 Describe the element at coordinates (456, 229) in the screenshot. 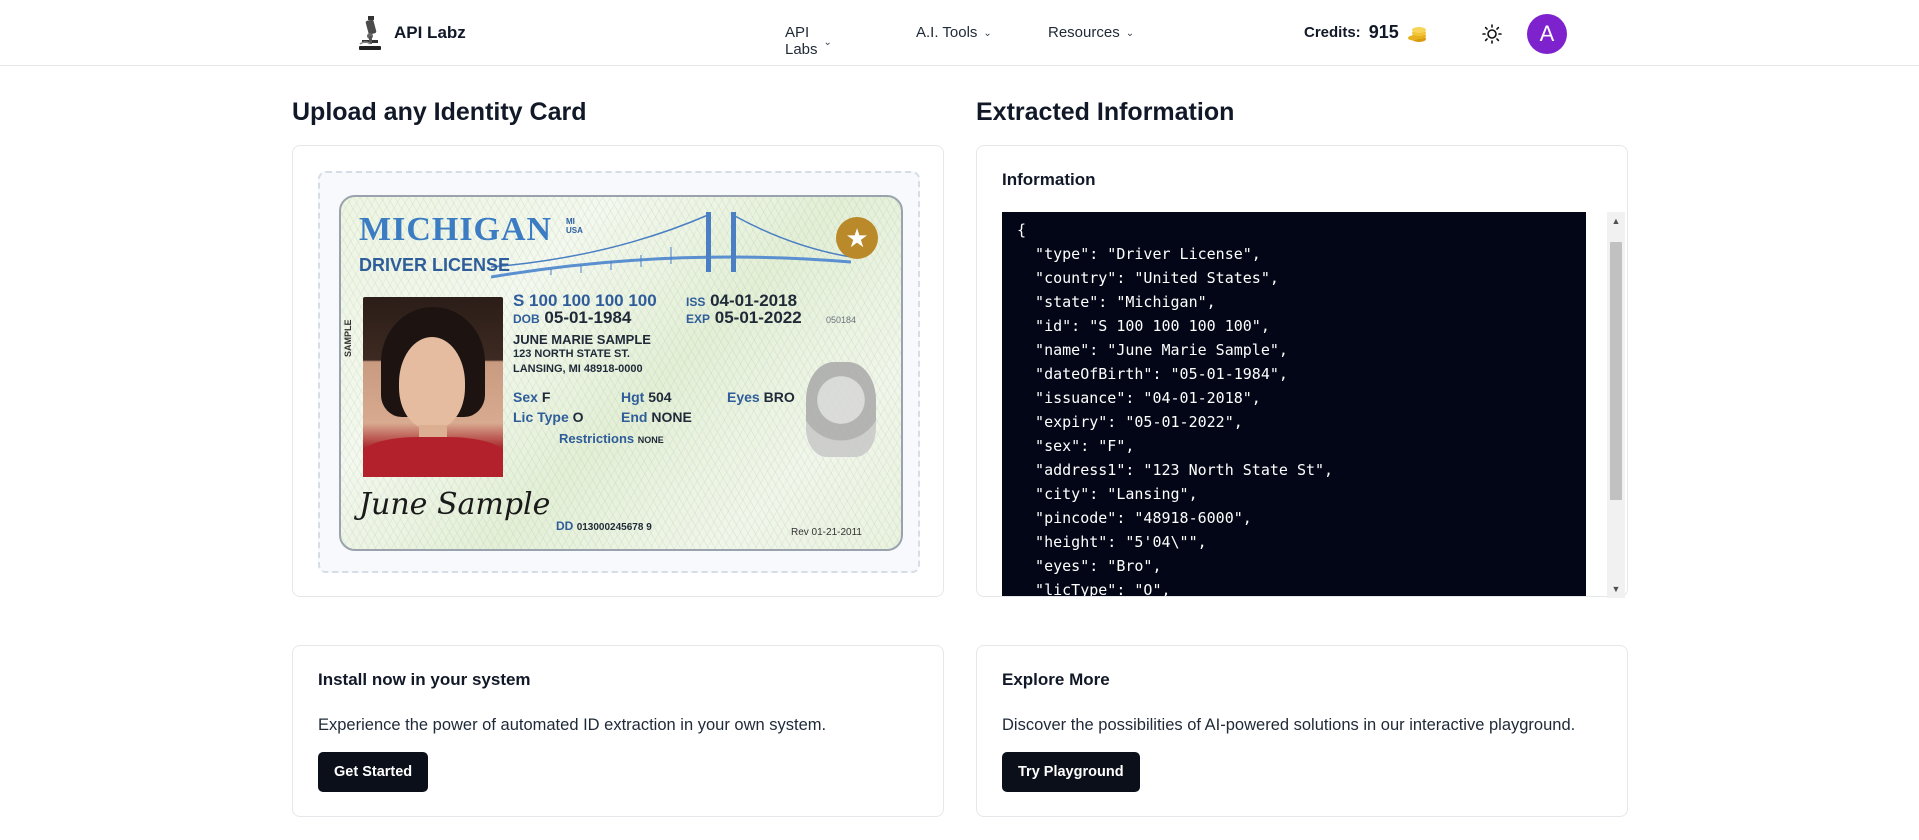

I see `id-state-name: MICHIGAN` at that location.